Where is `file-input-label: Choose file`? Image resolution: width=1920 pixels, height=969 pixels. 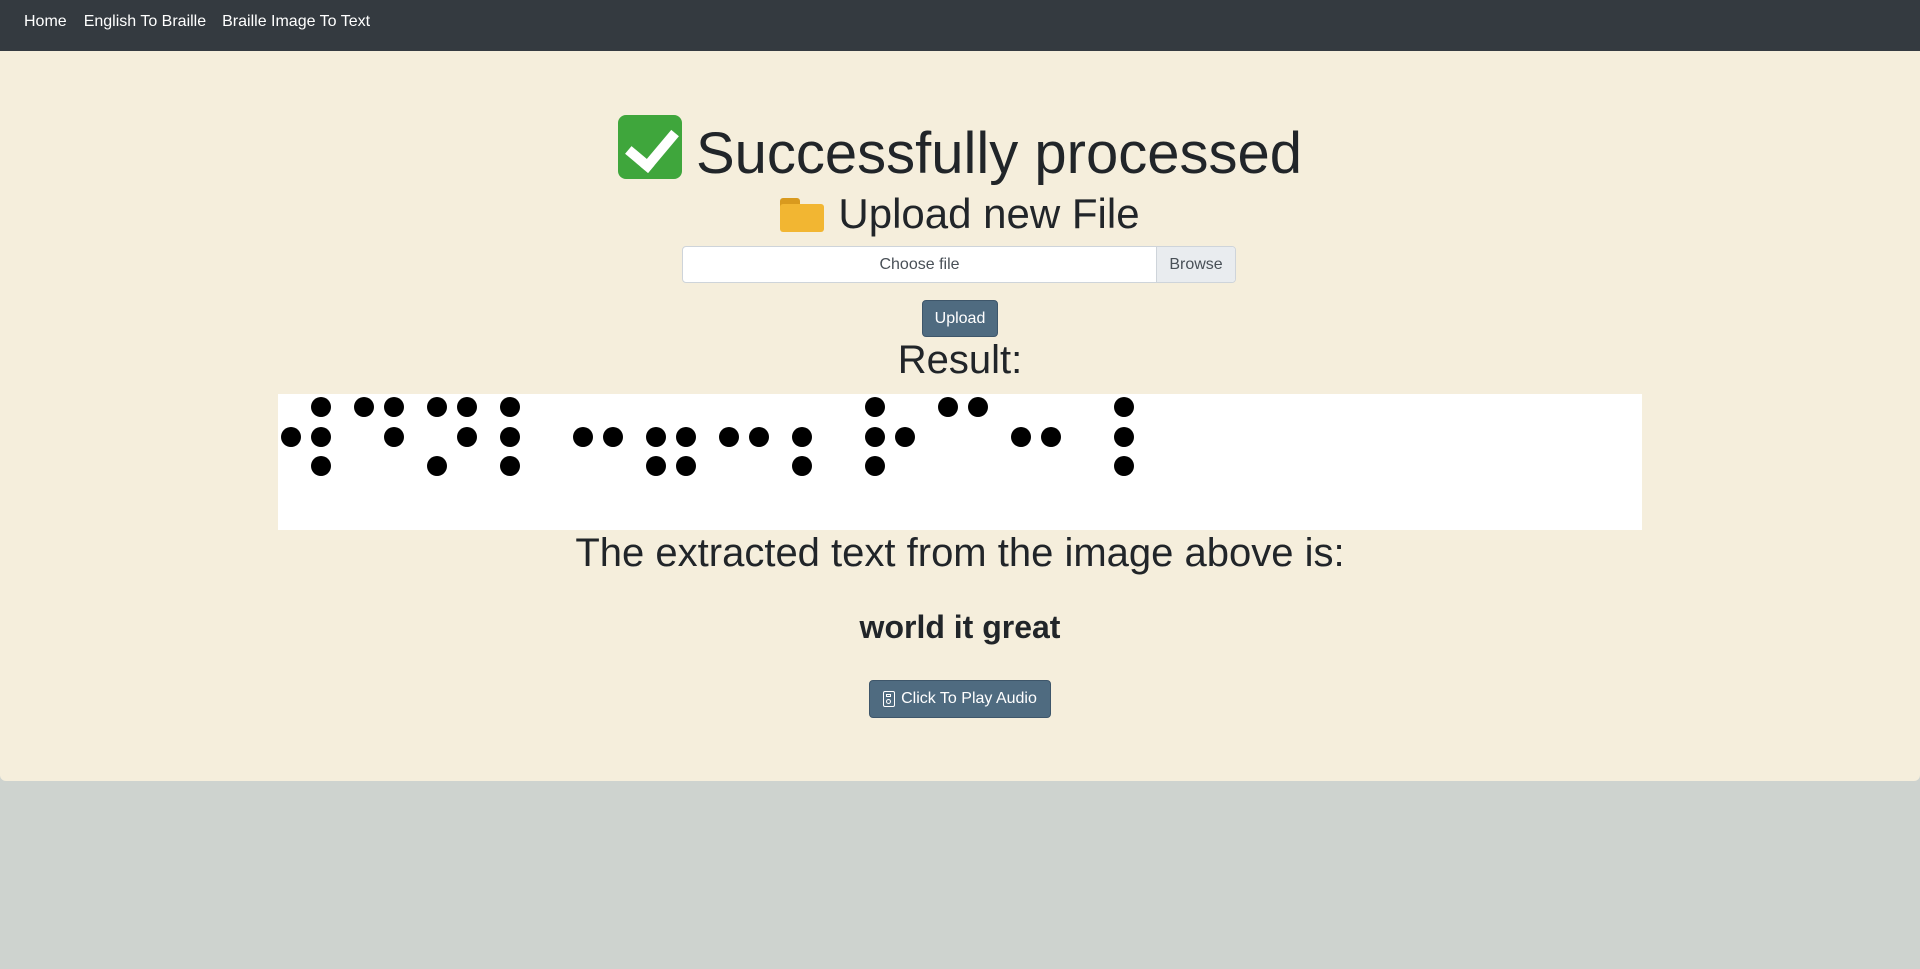
file-input-label: Choose file is located at coordinates (919, 264).